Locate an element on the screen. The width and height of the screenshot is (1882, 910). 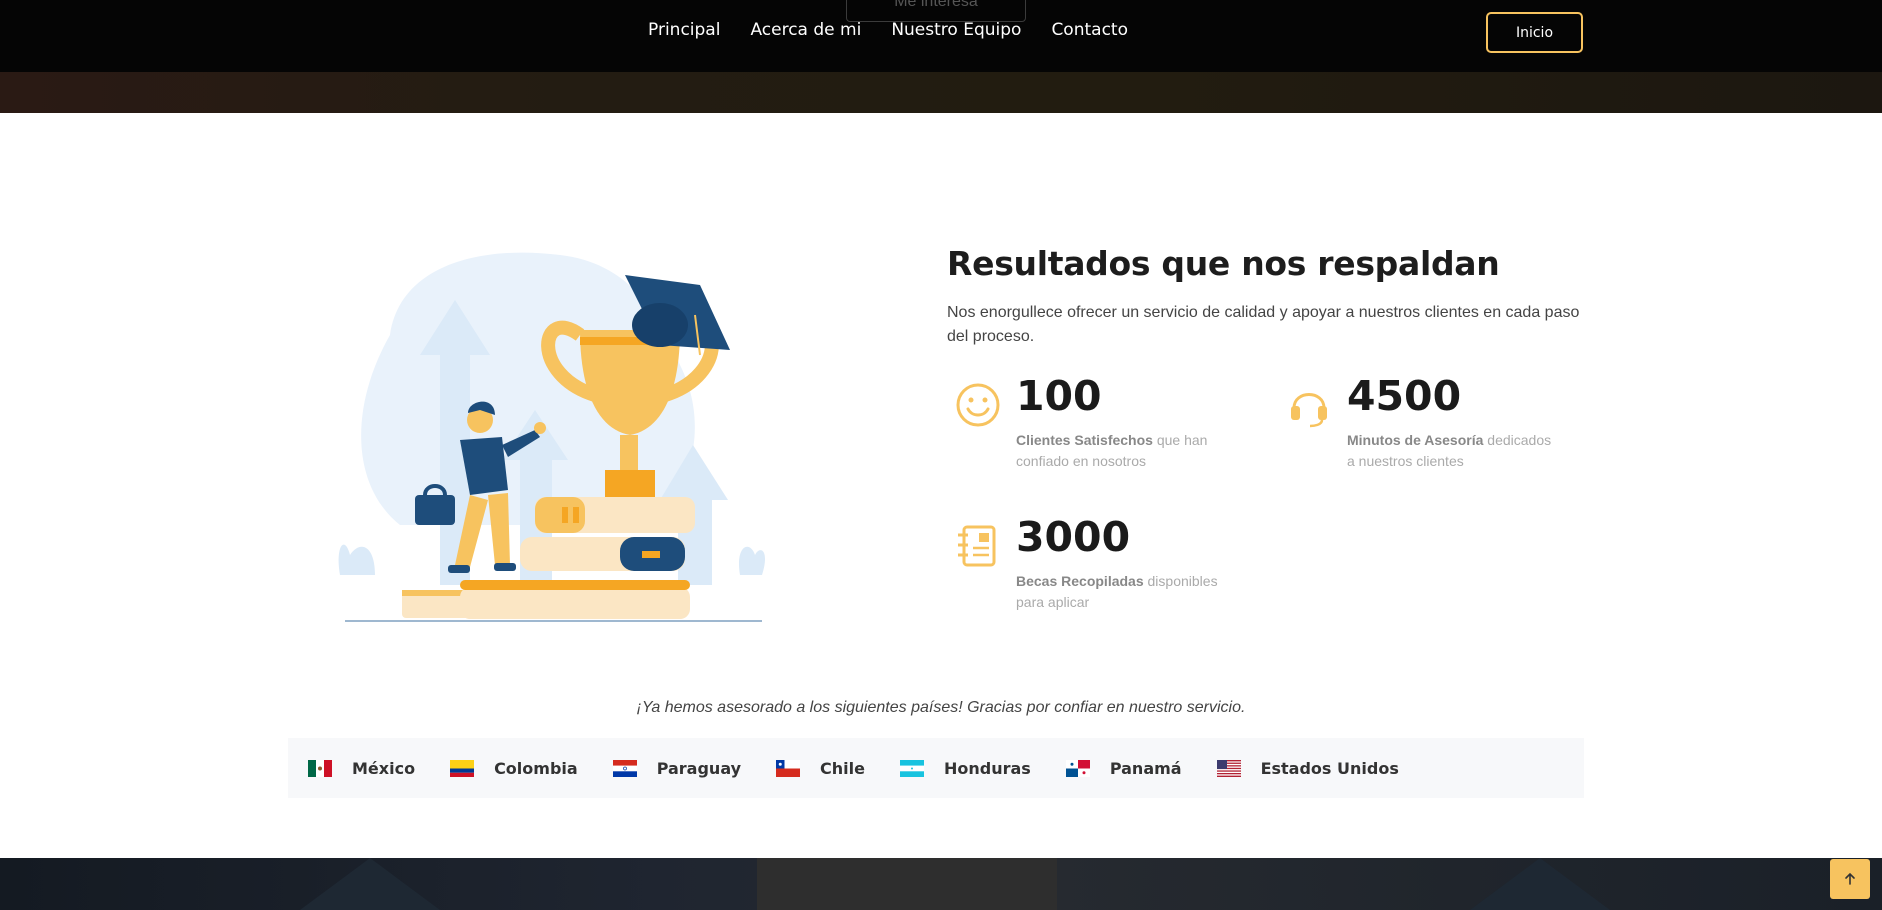
footer-background-image is located at coordinates (941, 884).